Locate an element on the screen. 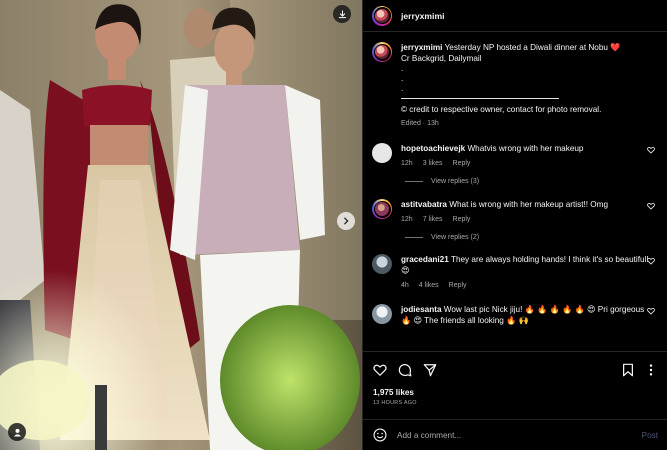  comment-text: Wow last pic Nick jiju! is located at coordinates (483, 309).